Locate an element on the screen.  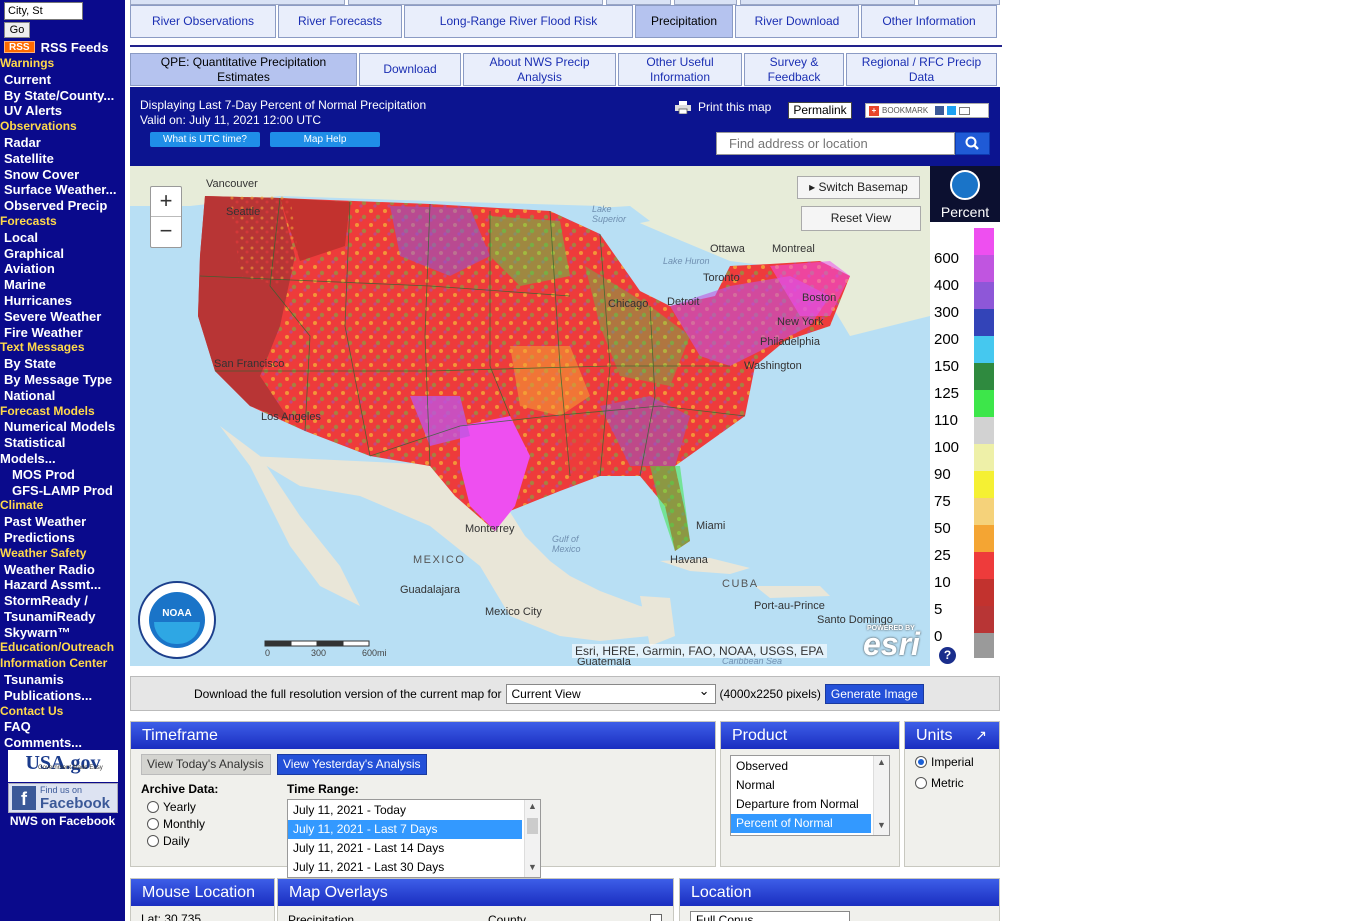
sidebar-link: Tsunamis is located at coordinates (62, 680).